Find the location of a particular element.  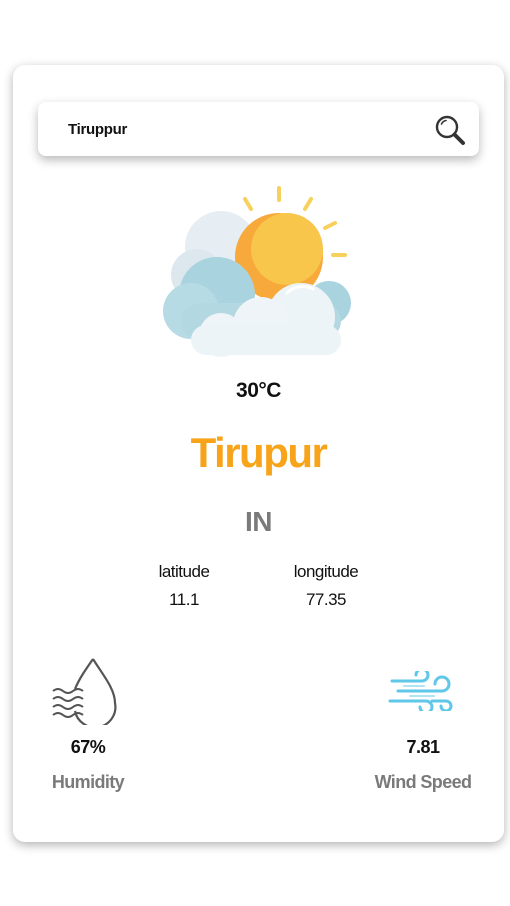

search-bar is located at coordinates (258, 129).